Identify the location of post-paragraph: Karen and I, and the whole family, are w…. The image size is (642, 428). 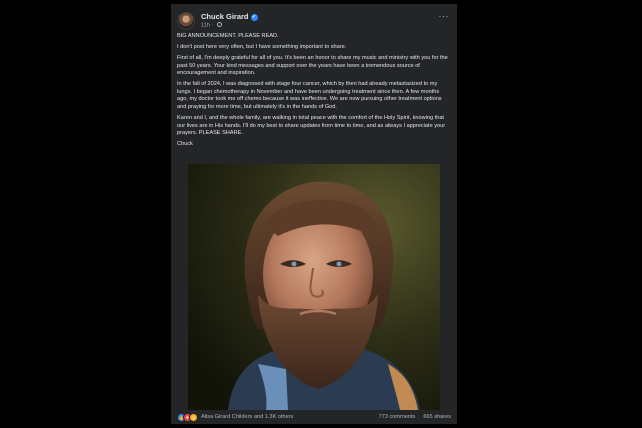
(311, 125).